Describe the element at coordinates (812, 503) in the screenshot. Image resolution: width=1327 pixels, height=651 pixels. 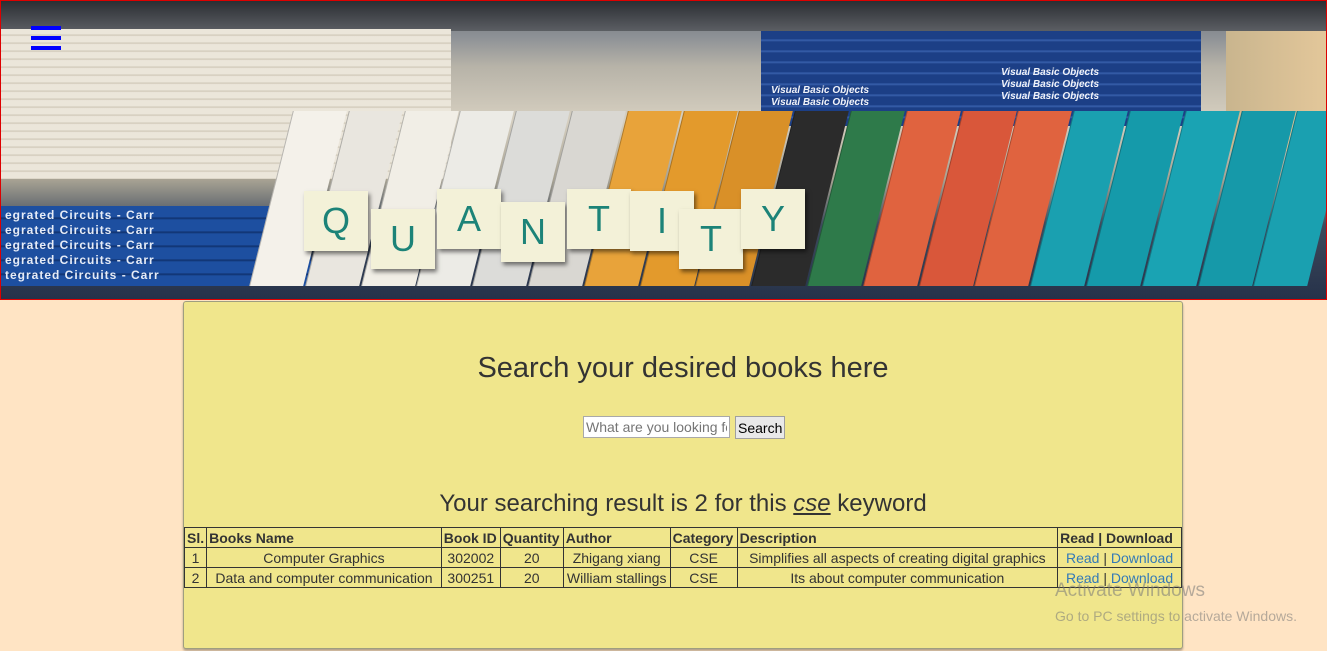
I see `result-keyword: cse` at that location.